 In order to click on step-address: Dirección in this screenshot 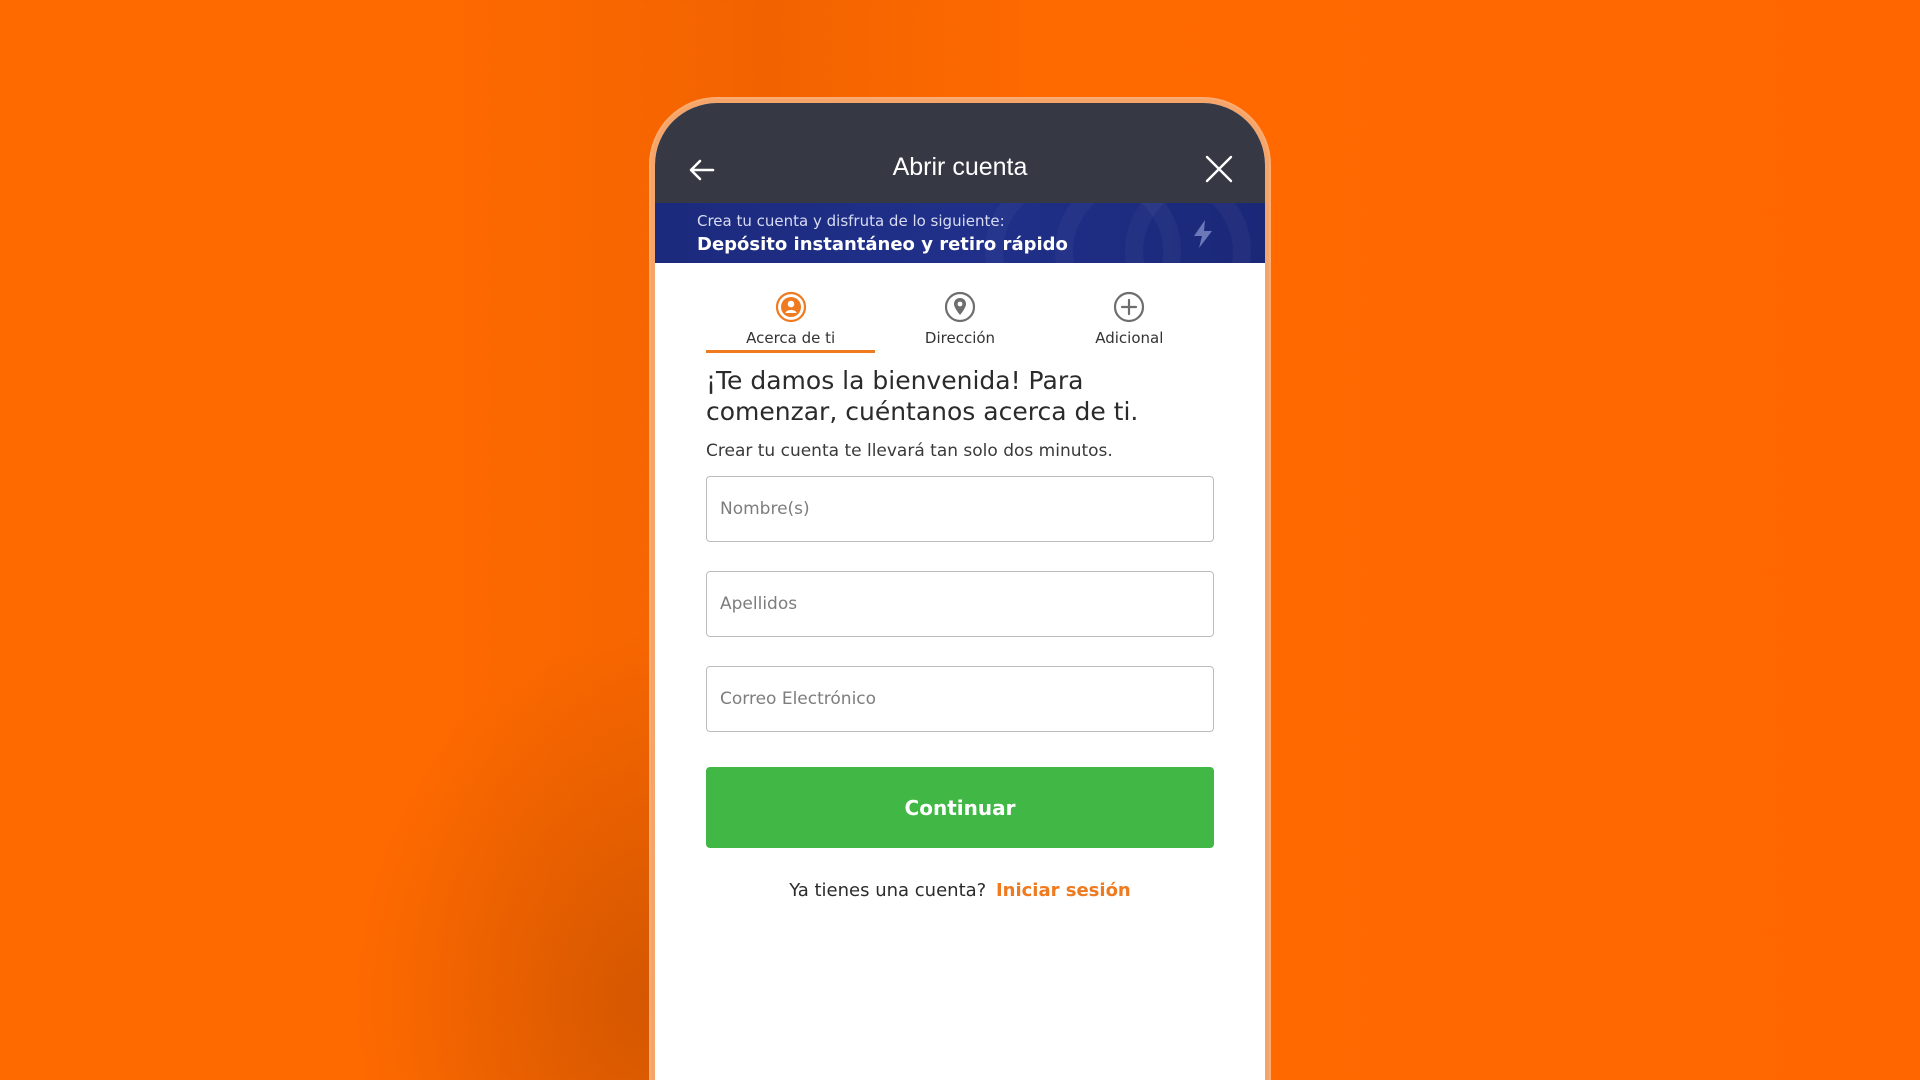, I will do `click(959, 318)`.